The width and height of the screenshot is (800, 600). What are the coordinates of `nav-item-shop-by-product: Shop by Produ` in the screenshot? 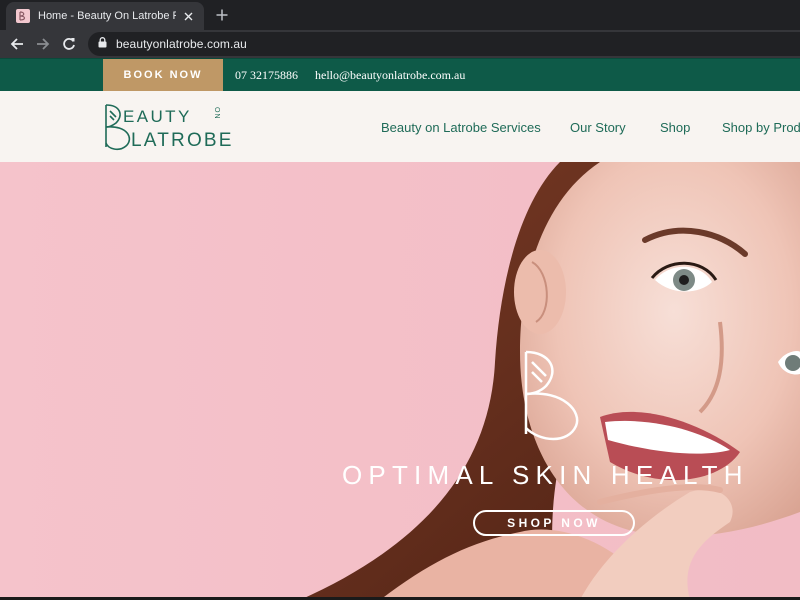 It's located at (761, 127).